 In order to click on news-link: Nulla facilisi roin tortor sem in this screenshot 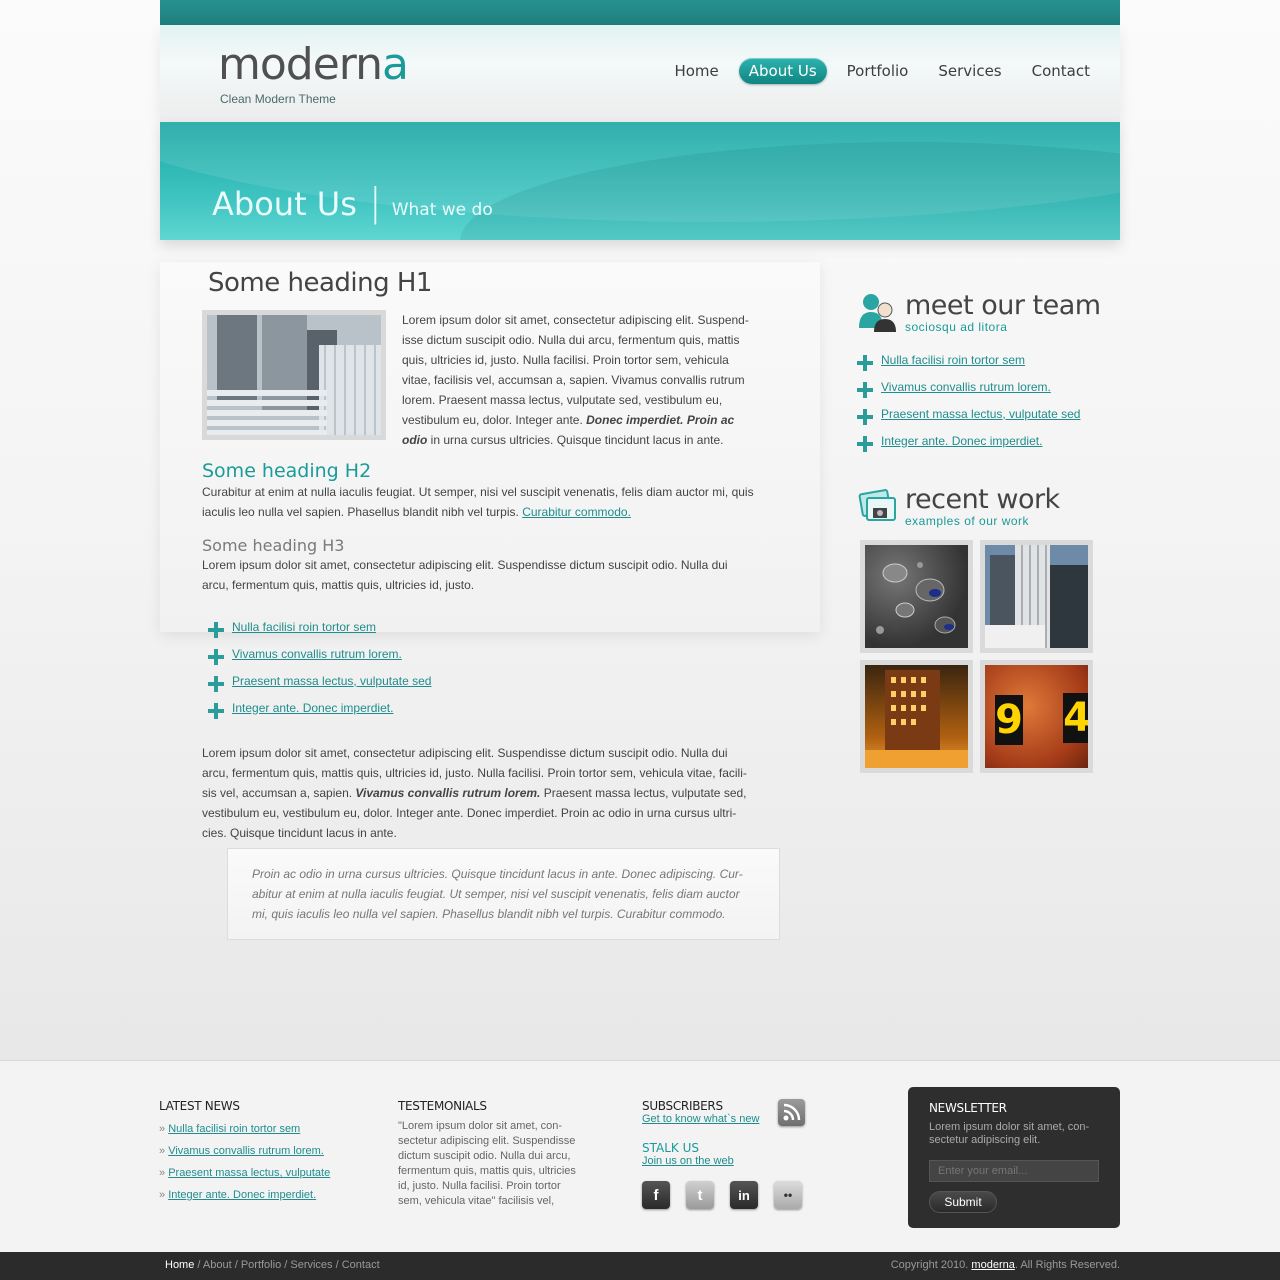, I will do `click(234, 1129)`.